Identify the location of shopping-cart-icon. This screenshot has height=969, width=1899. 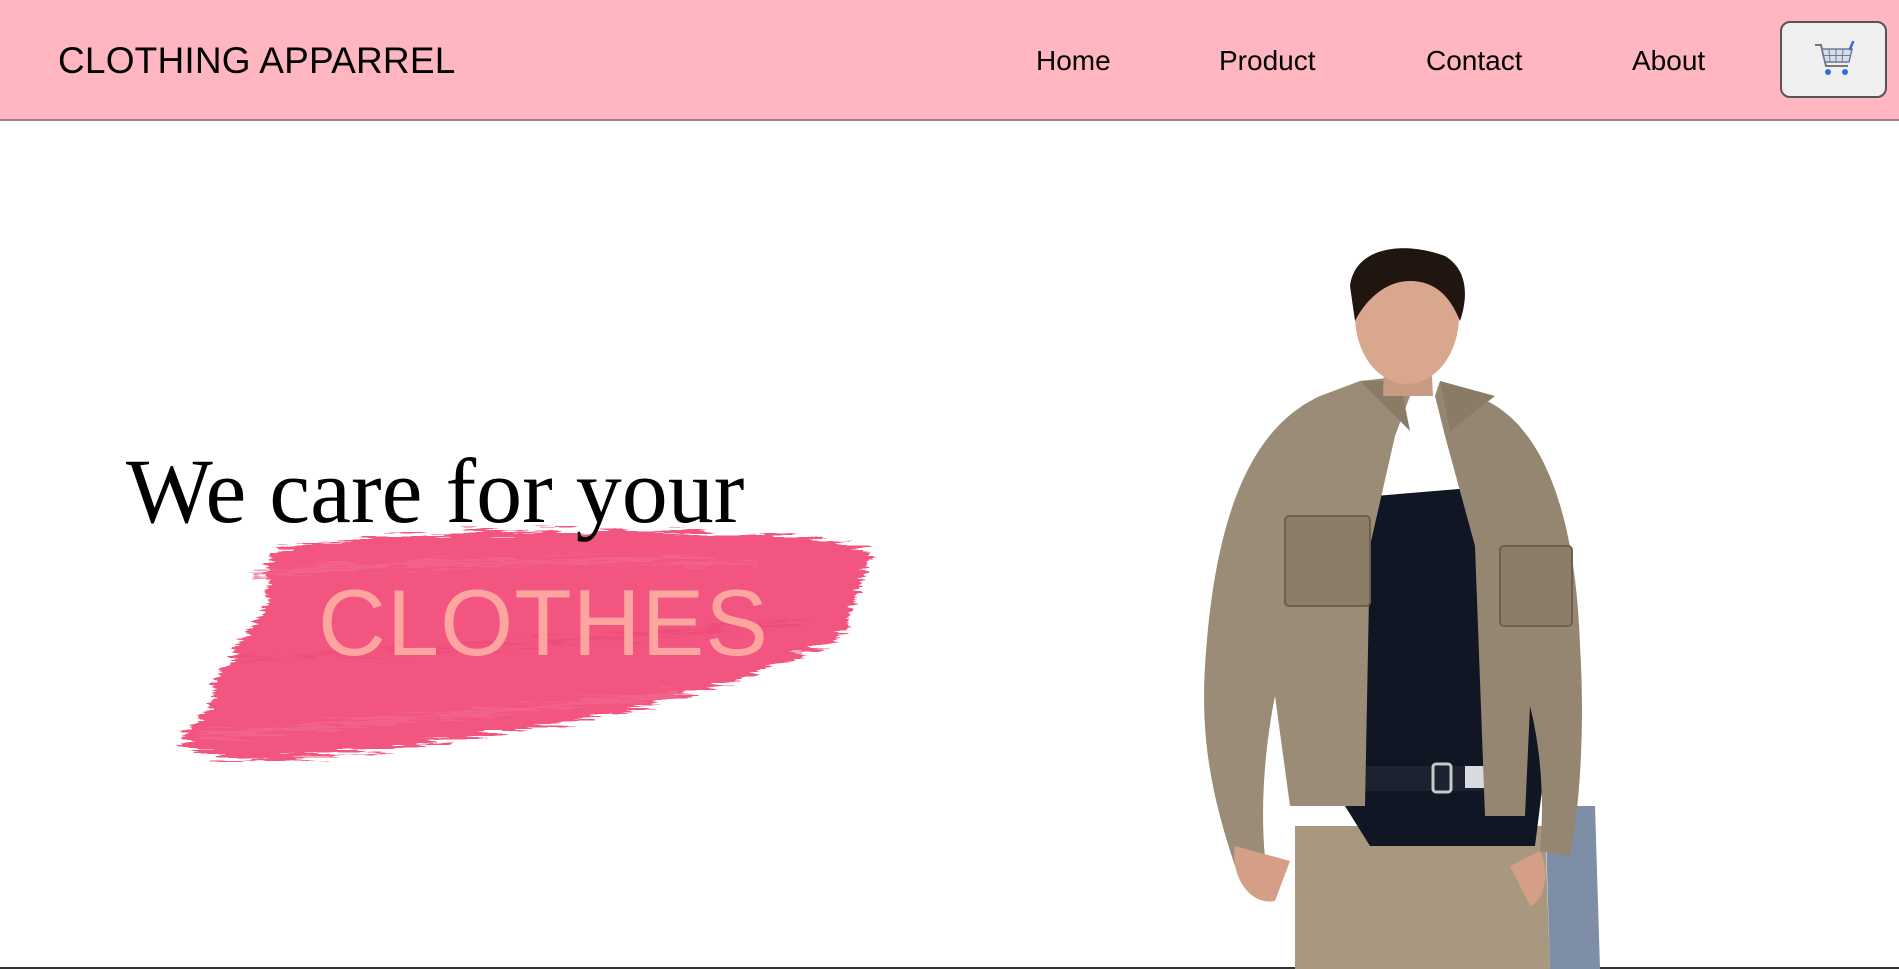
(1834, 57).